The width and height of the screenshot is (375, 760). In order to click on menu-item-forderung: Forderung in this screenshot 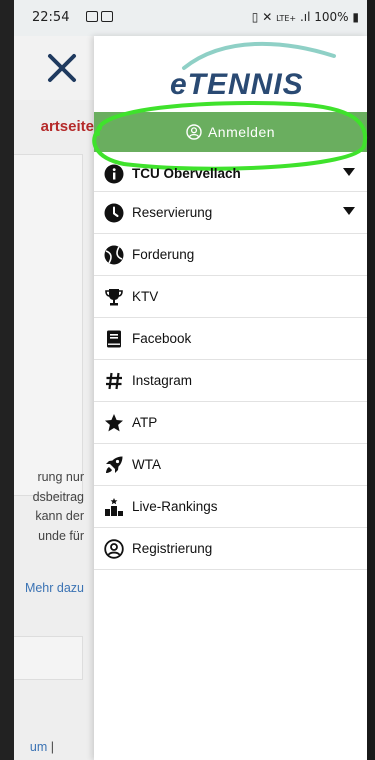, I will do `click(230, 255)`.